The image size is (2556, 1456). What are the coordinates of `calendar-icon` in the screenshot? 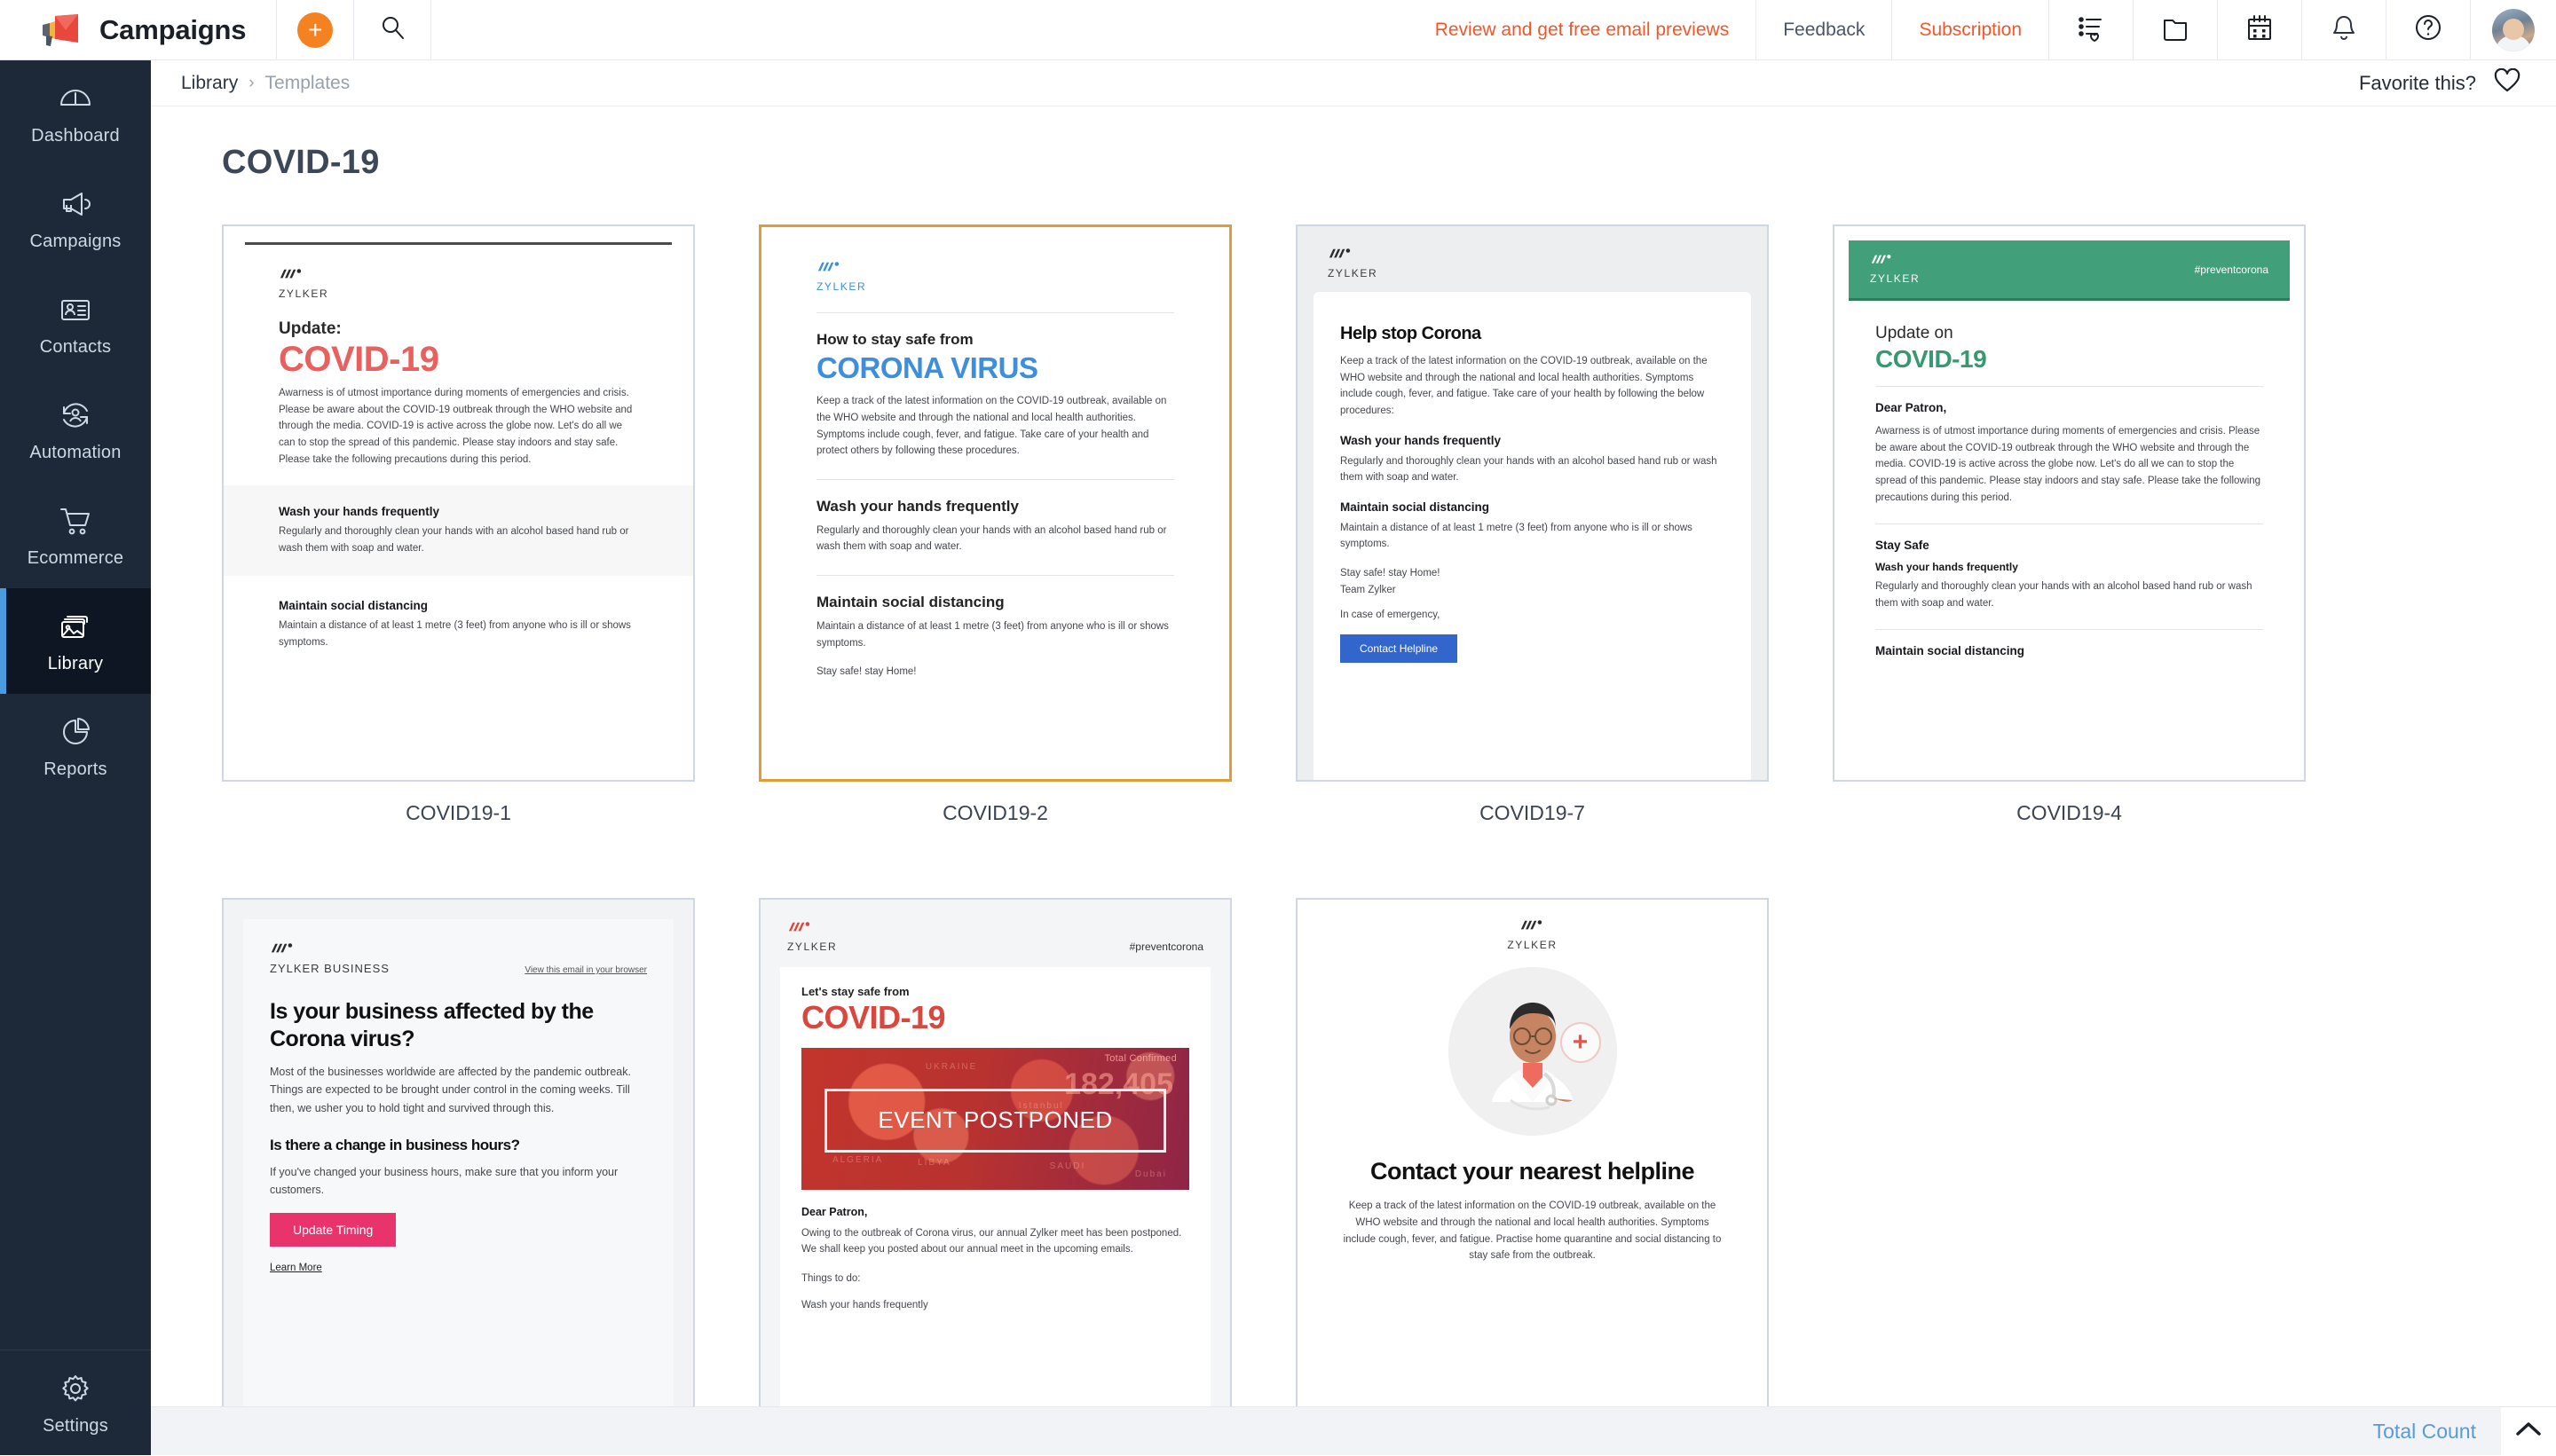 It's located at (2259, 29).